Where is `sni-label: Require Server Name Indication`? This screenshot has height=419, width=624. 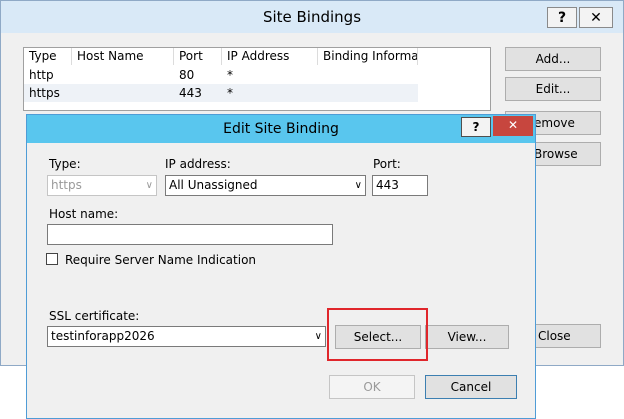 sni-label: Require Server Name Indication is located at coordinates (161, 260).